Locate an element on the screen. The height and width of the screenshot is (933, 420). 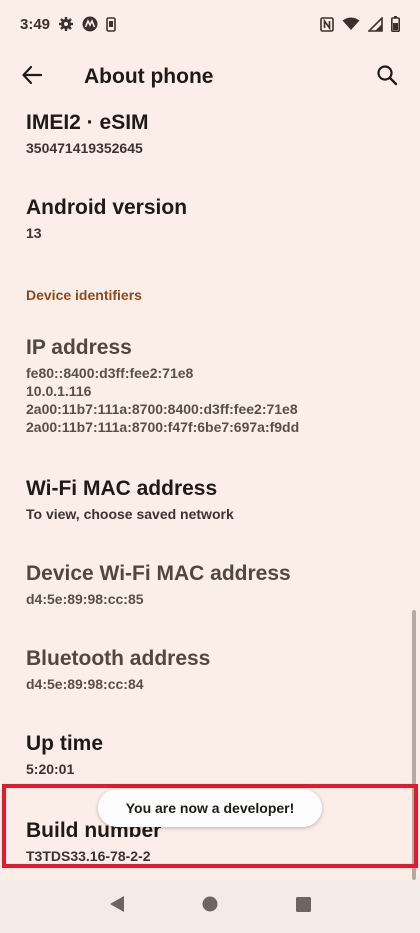
status-bar: 3:49 is located at coordinates (210, 24).